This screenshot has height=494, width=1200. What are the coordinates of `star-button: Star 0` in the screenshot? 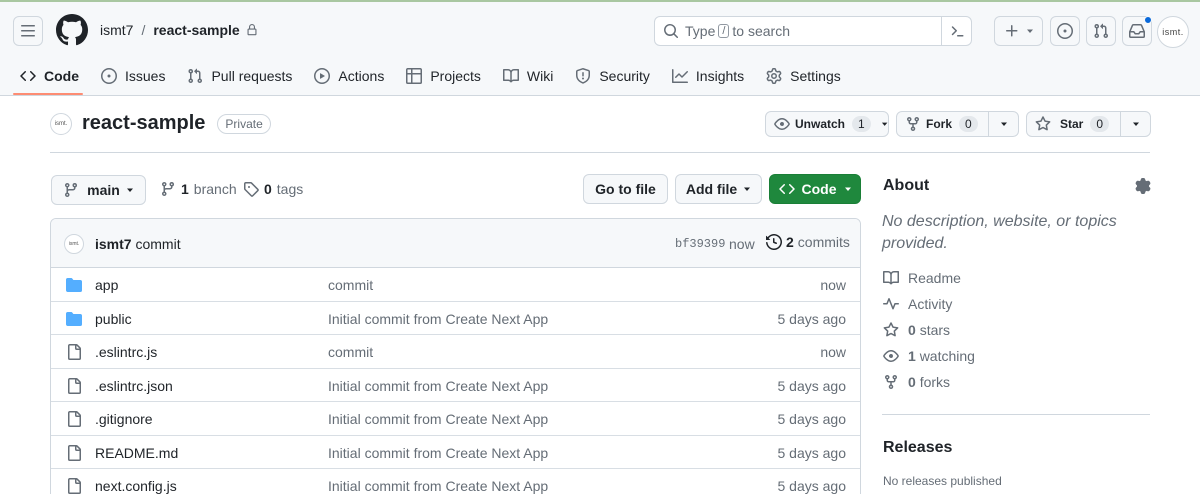 It's located at (1088, 124).